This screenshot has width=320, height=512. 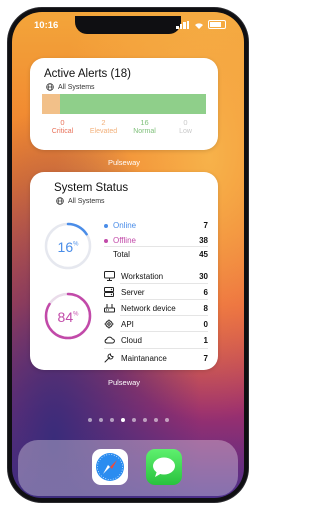 I want to click on battery-icon, so click(x=217, y=24).